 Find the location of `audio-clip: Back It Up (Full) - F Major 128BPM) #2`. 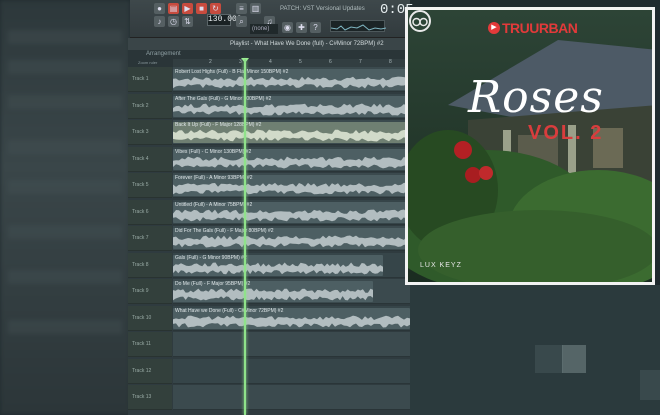

audio-clip: Back It Up (Full) - F Major 128BPM) #2 is located at coordinates (291, 132).